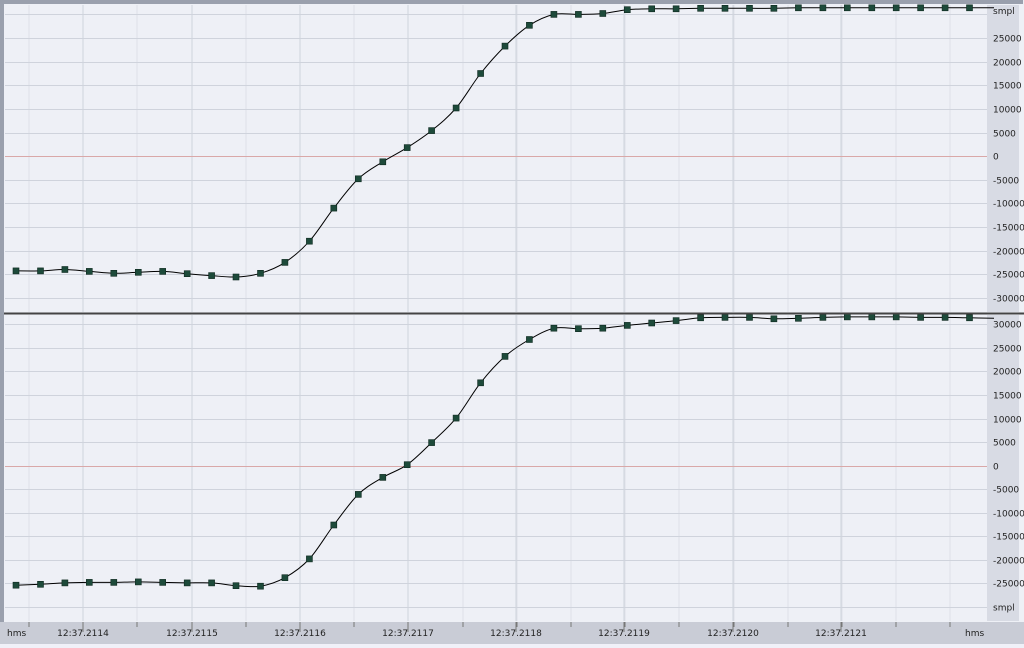  What do you see at coordinates (511, 2) in the screenshot?
I see `top-border` at bounding box center [511, 2].